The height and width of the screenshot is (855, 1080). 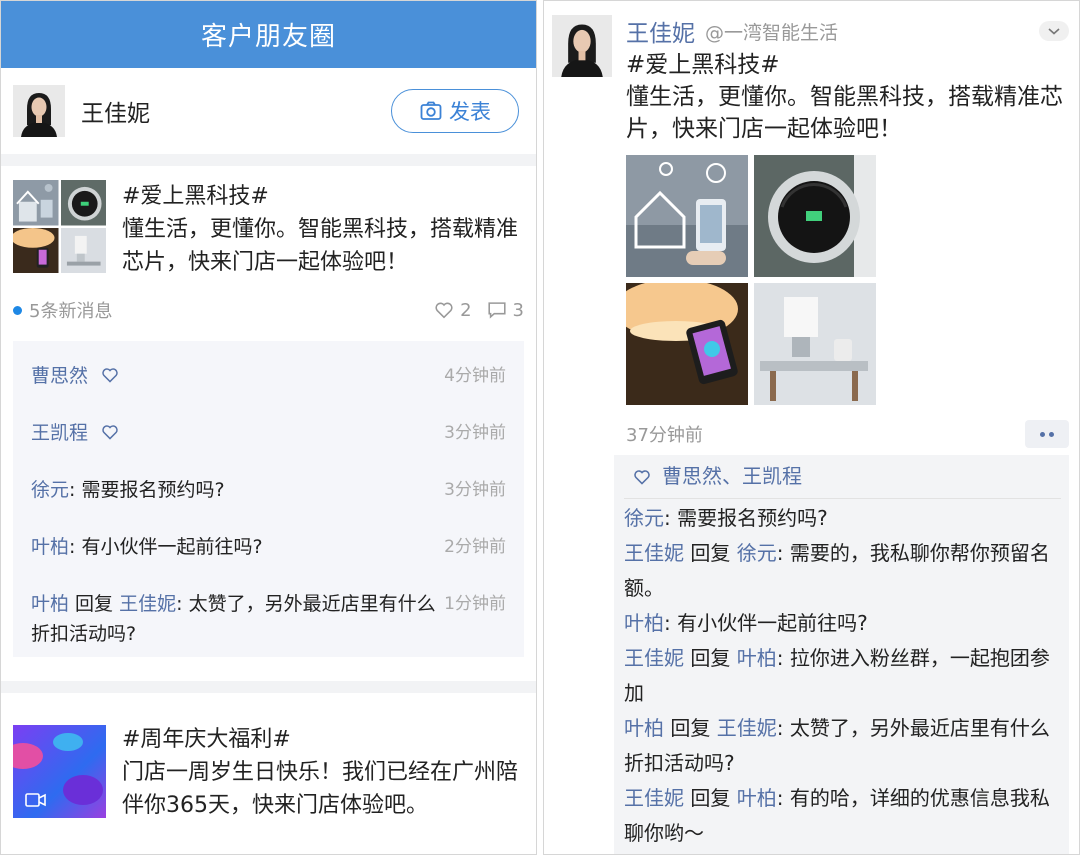 What do you see at coordinates (323, 739) in the screenshot?
I see `post-hashtag: #周年庆大福利#` at bounding box center [323, 739].